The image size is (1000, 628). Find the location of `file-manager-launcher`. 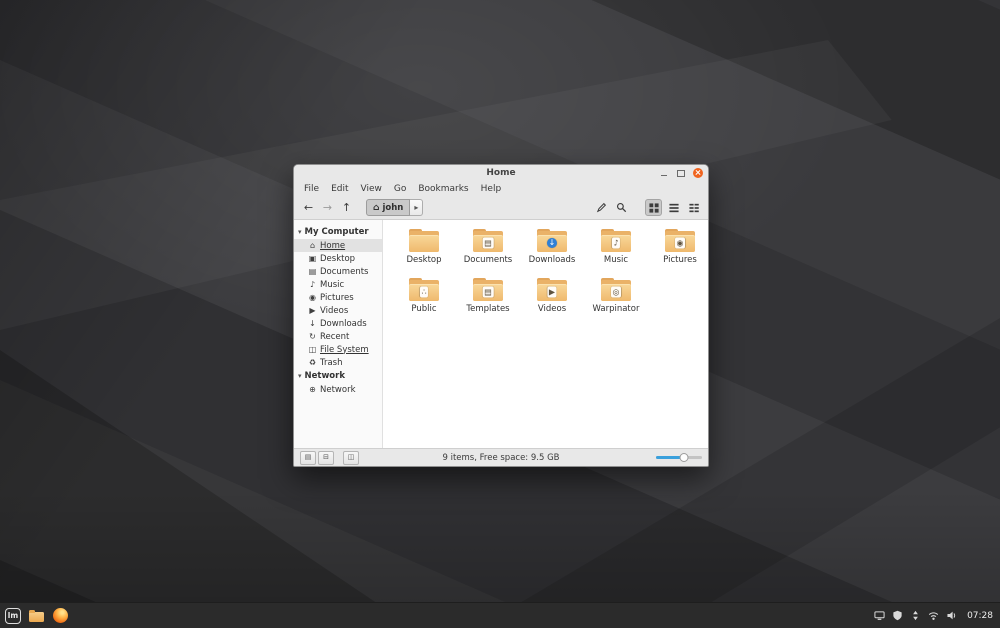

file-manager-launcher is located at coordinates (36, 616).